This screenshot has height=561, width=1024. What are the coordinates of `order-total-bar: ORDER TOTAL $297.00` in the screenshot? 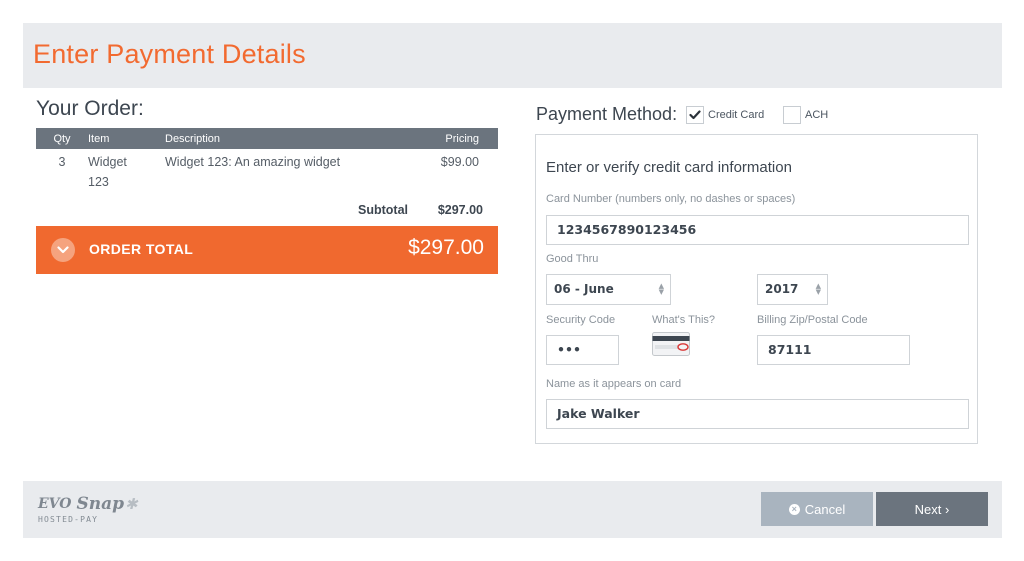 It's located at (267, 250).